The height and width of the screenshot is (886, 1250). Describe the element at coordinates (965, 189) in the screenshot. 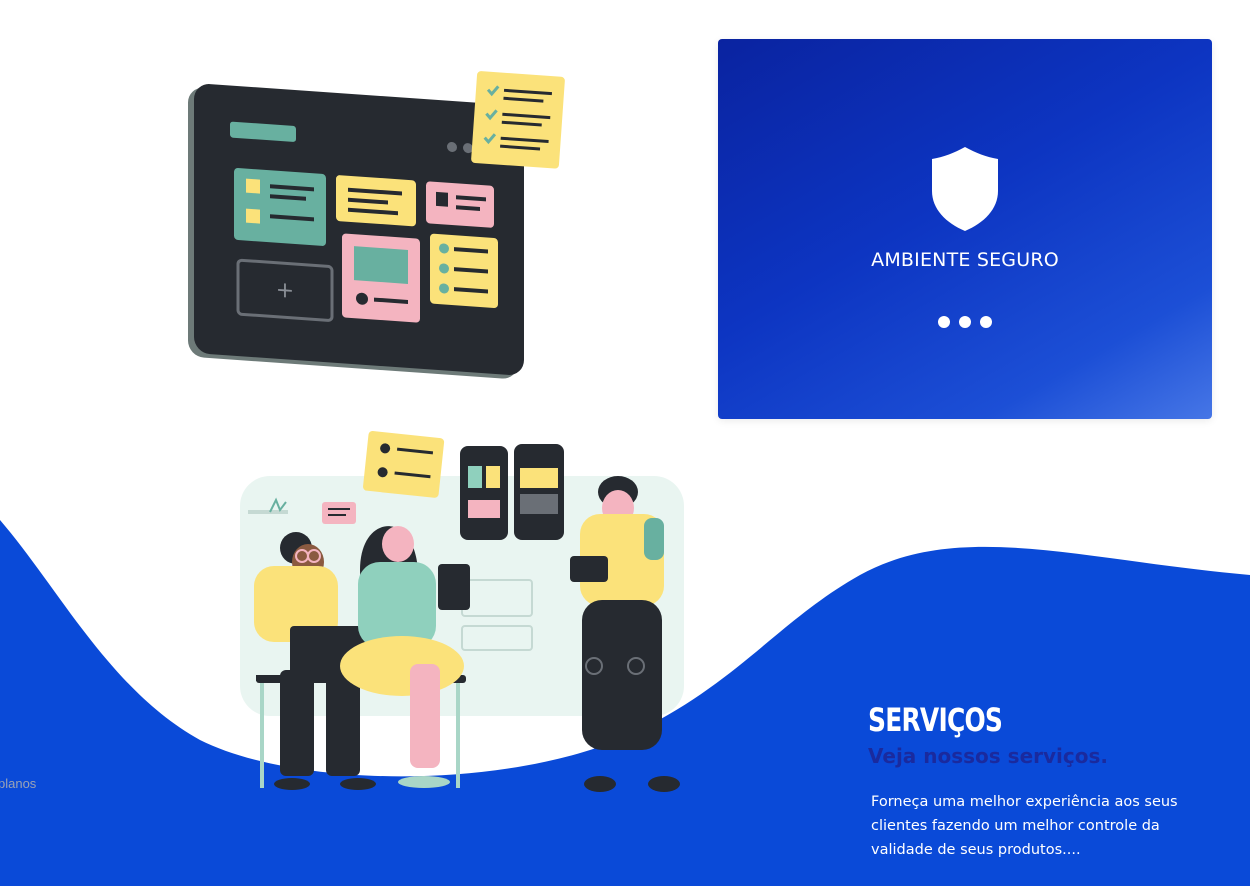

I see `shield-icon` at that location.